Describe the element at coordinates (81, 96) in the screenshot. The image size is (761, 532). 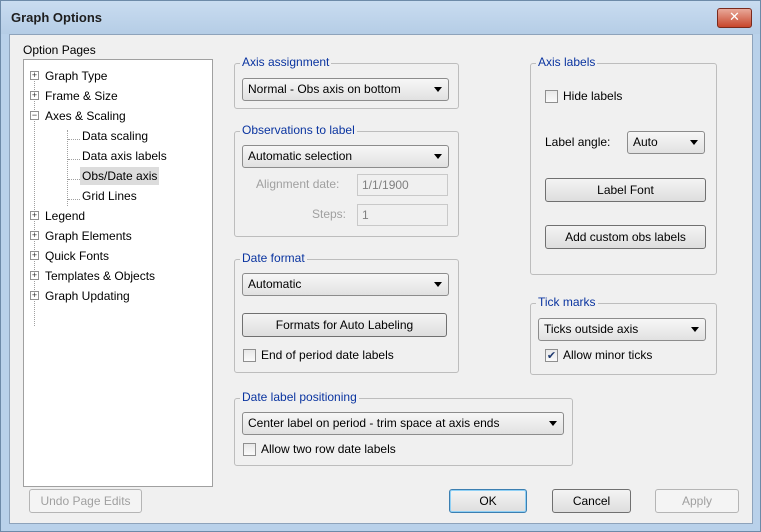
I see `tree-item-label: Frame & Size` at that location.